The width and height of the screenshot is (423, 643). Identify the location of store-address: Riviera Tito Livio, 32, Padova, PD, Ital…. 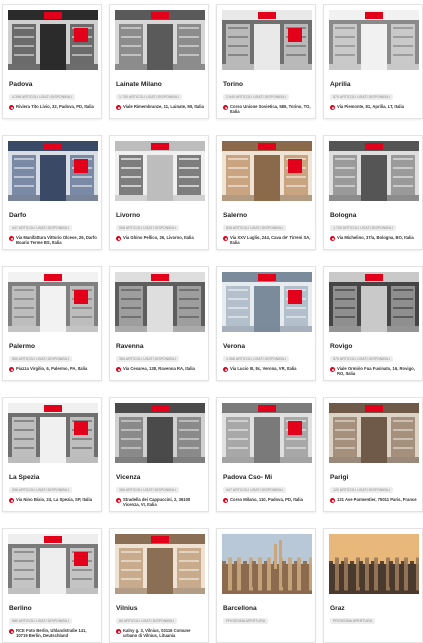
(53, 107).